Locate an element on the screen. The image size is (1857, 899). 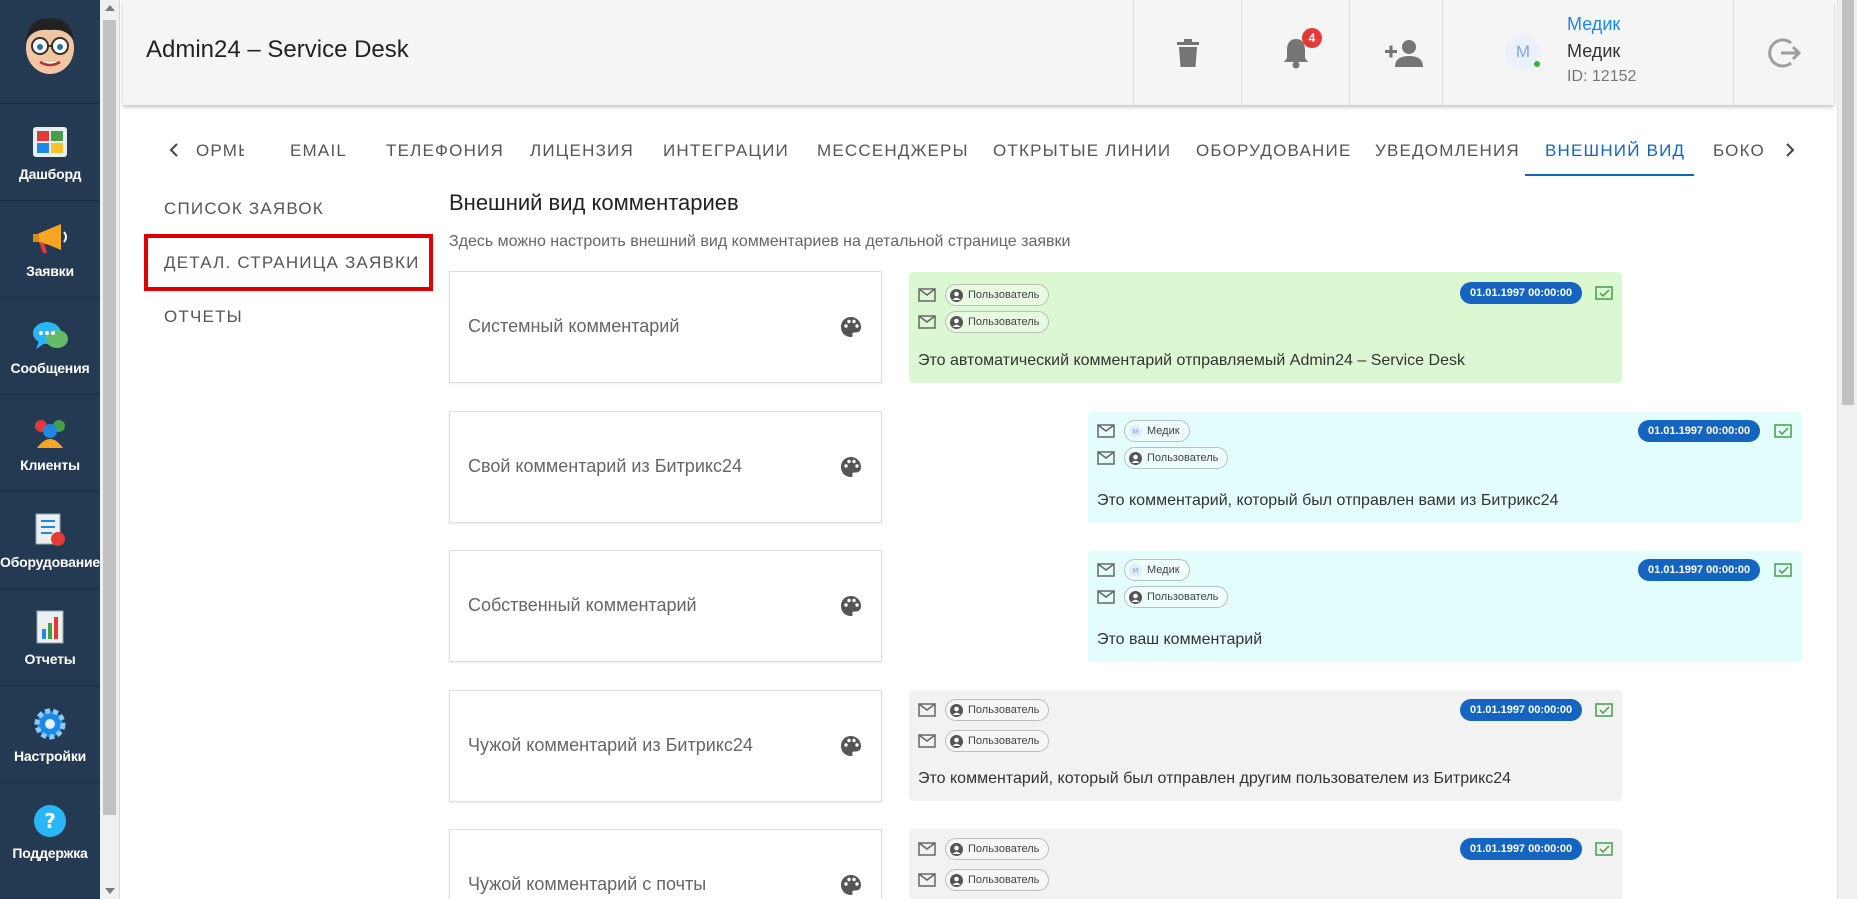
nav-item-support: ? Поддержка is located at coordinates (50, 830).